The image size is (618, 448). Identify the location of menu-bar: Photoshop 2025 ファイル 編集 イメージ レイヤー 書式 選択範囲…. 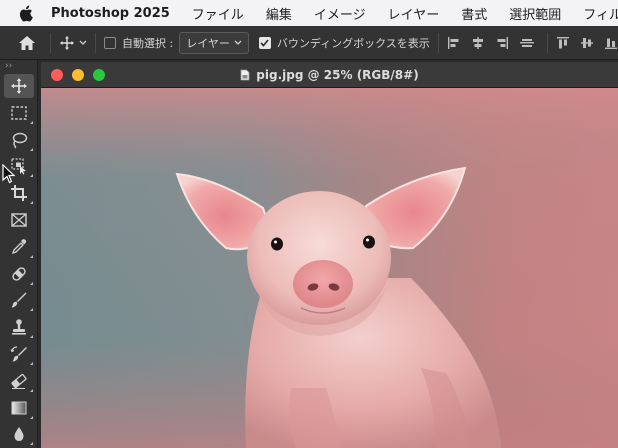
(309, 13).